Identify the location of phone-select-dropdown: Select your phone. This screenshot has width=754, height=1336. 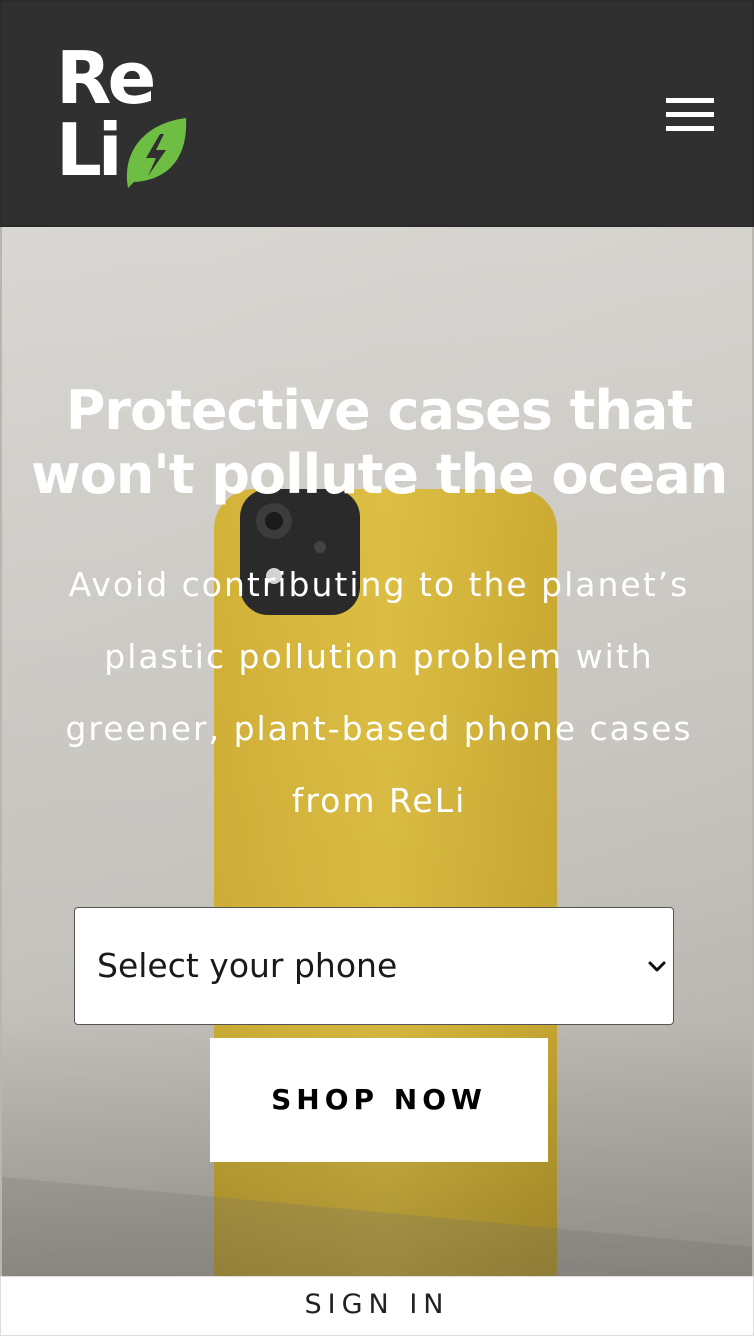
(374, 966).